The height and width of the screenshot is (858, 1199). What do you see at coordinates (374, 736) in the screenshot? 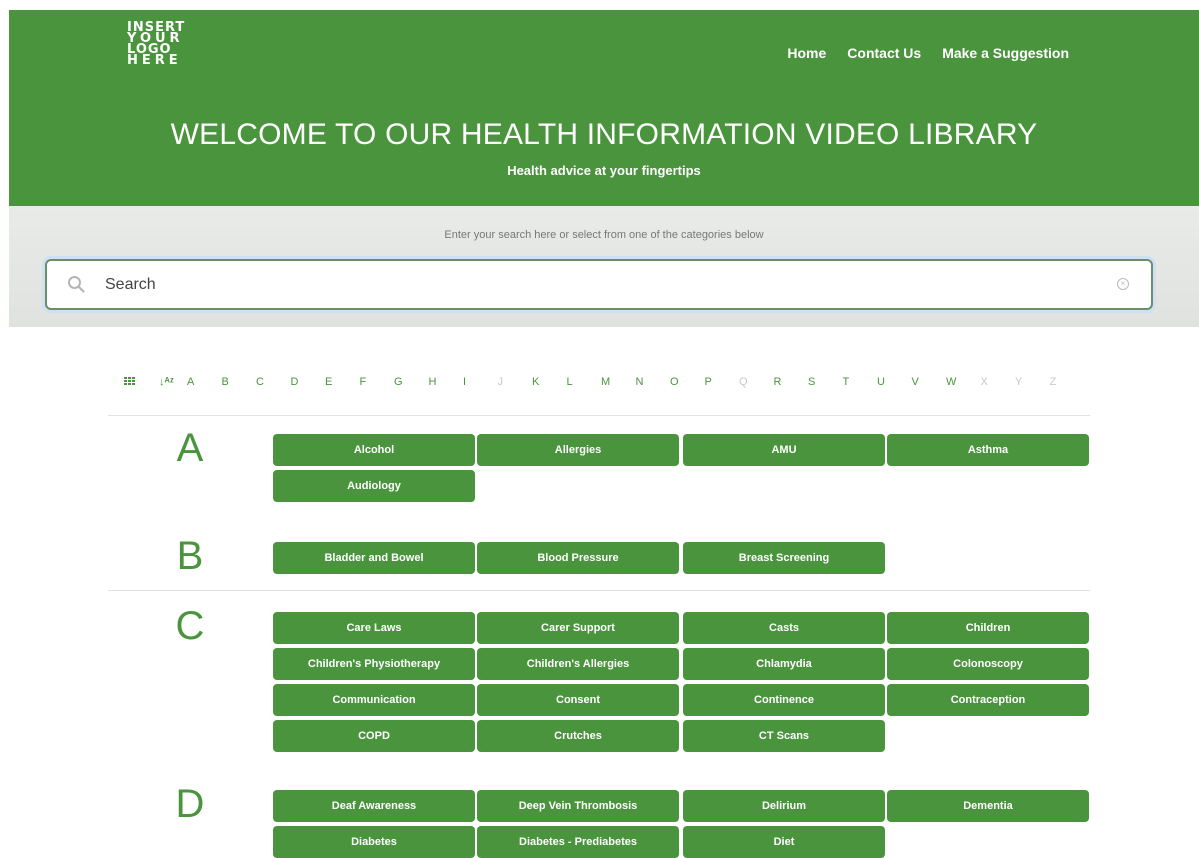
I see `category-button: COPD` at bounding box center [374, 736].